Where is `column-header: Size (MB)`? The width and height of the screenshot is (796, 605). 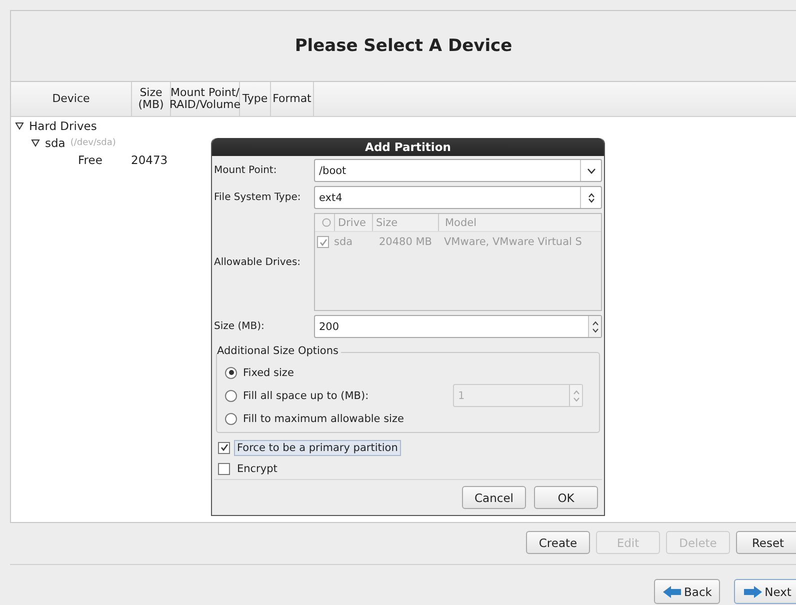 column-header: Size (MB) is located at coordinates (151, 99).